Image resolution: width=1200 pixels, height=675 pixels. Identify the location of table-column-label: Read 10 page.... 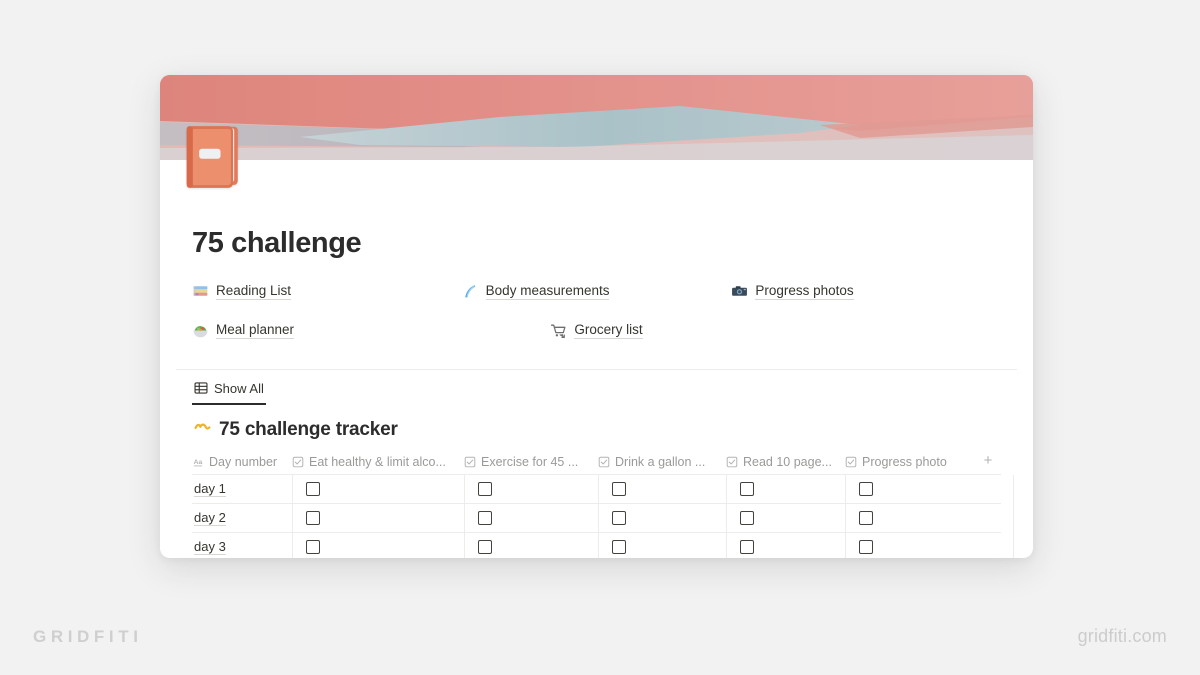
(787, 461).